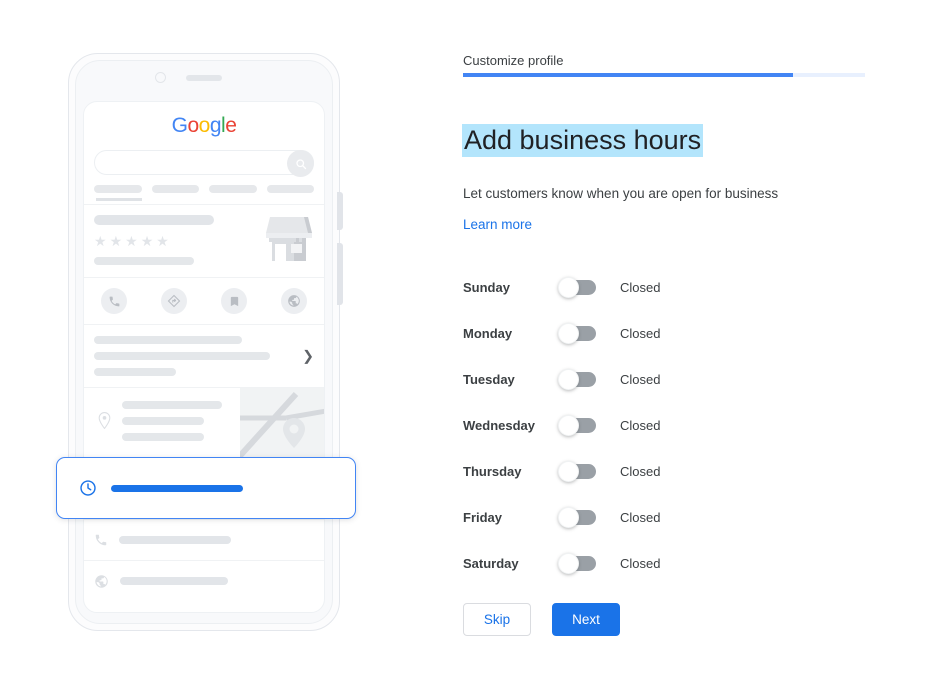  I want to click on day-label: Monday, so click(488, 333).